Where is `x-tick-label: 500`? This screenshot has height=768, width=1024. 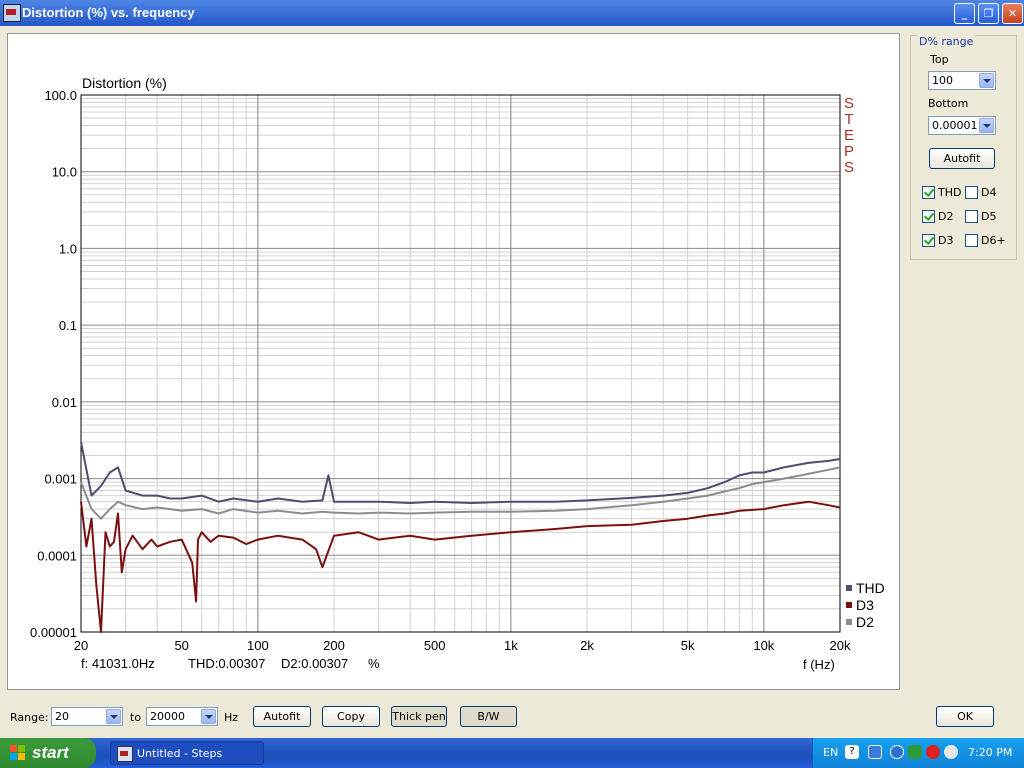 x-tick-label: 500 is located at coordinates (435, 645).